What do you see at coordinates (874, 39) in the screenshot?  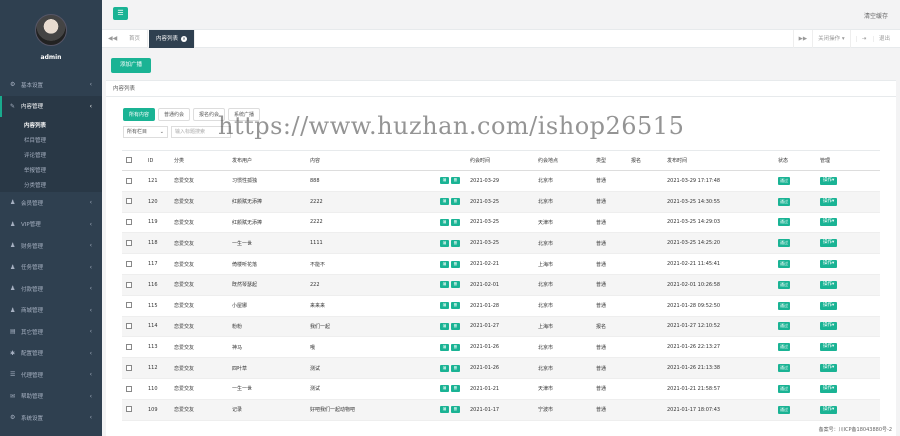 I see `logout-button: ⇥ 退出` at bounding box center [874, 39].